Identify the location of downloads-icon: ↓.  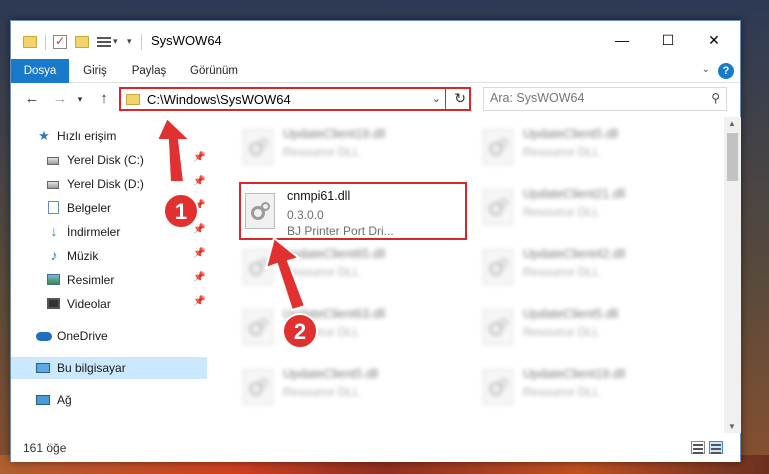
(54, 231).